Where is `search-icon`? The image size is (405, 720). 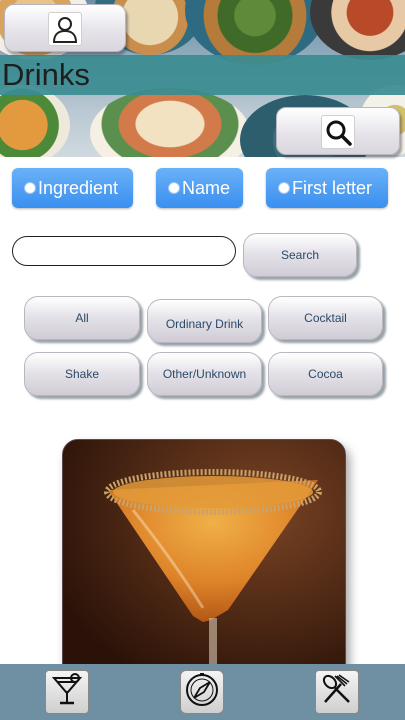
search-icon is located at coordinates (338, 132).